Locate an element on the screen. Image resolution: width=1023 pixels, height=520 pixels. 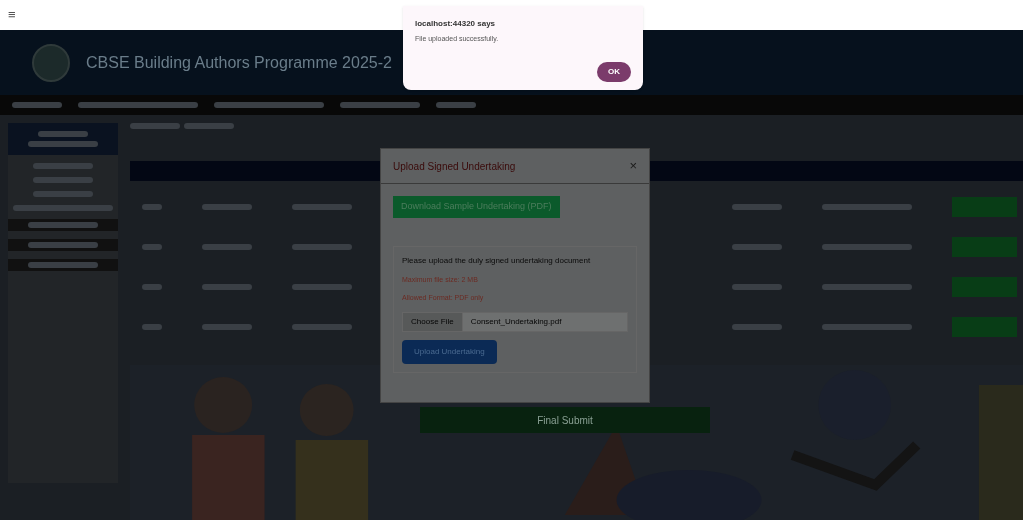
close-icon: × is located at coordinates (633, 166).